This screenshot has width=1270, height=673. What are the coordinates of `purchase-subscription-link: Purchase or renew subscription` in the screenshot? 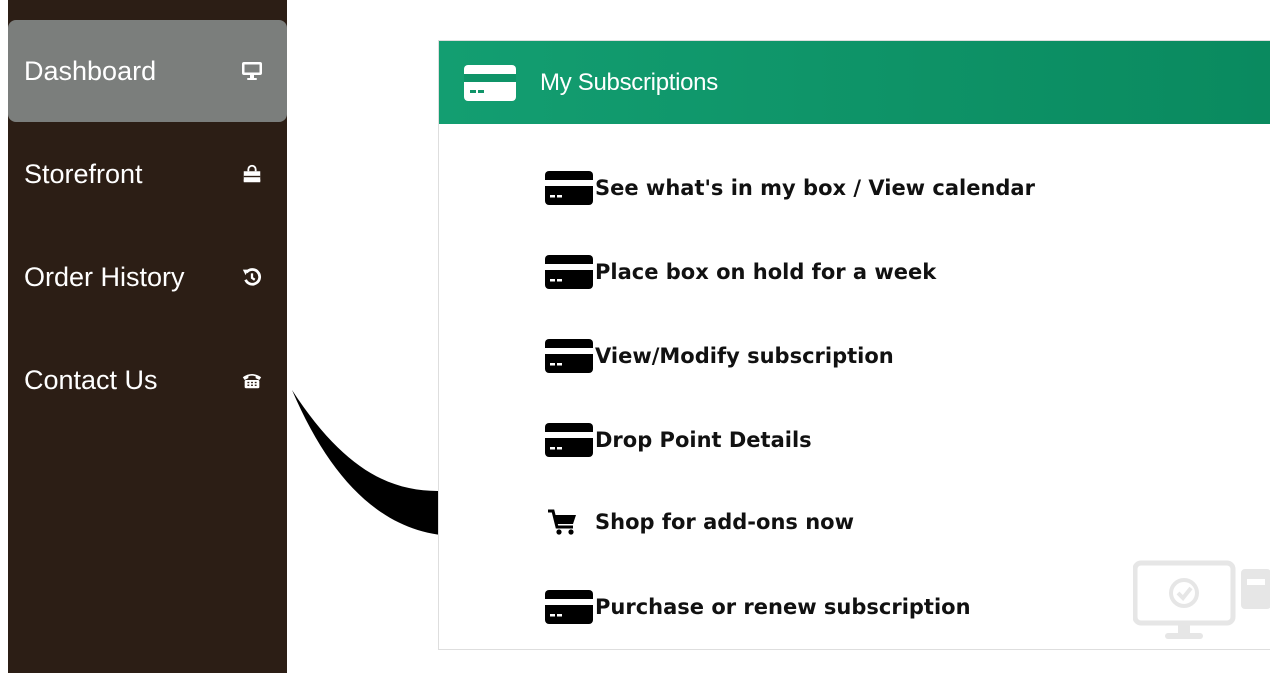 It's located at (758, 607).